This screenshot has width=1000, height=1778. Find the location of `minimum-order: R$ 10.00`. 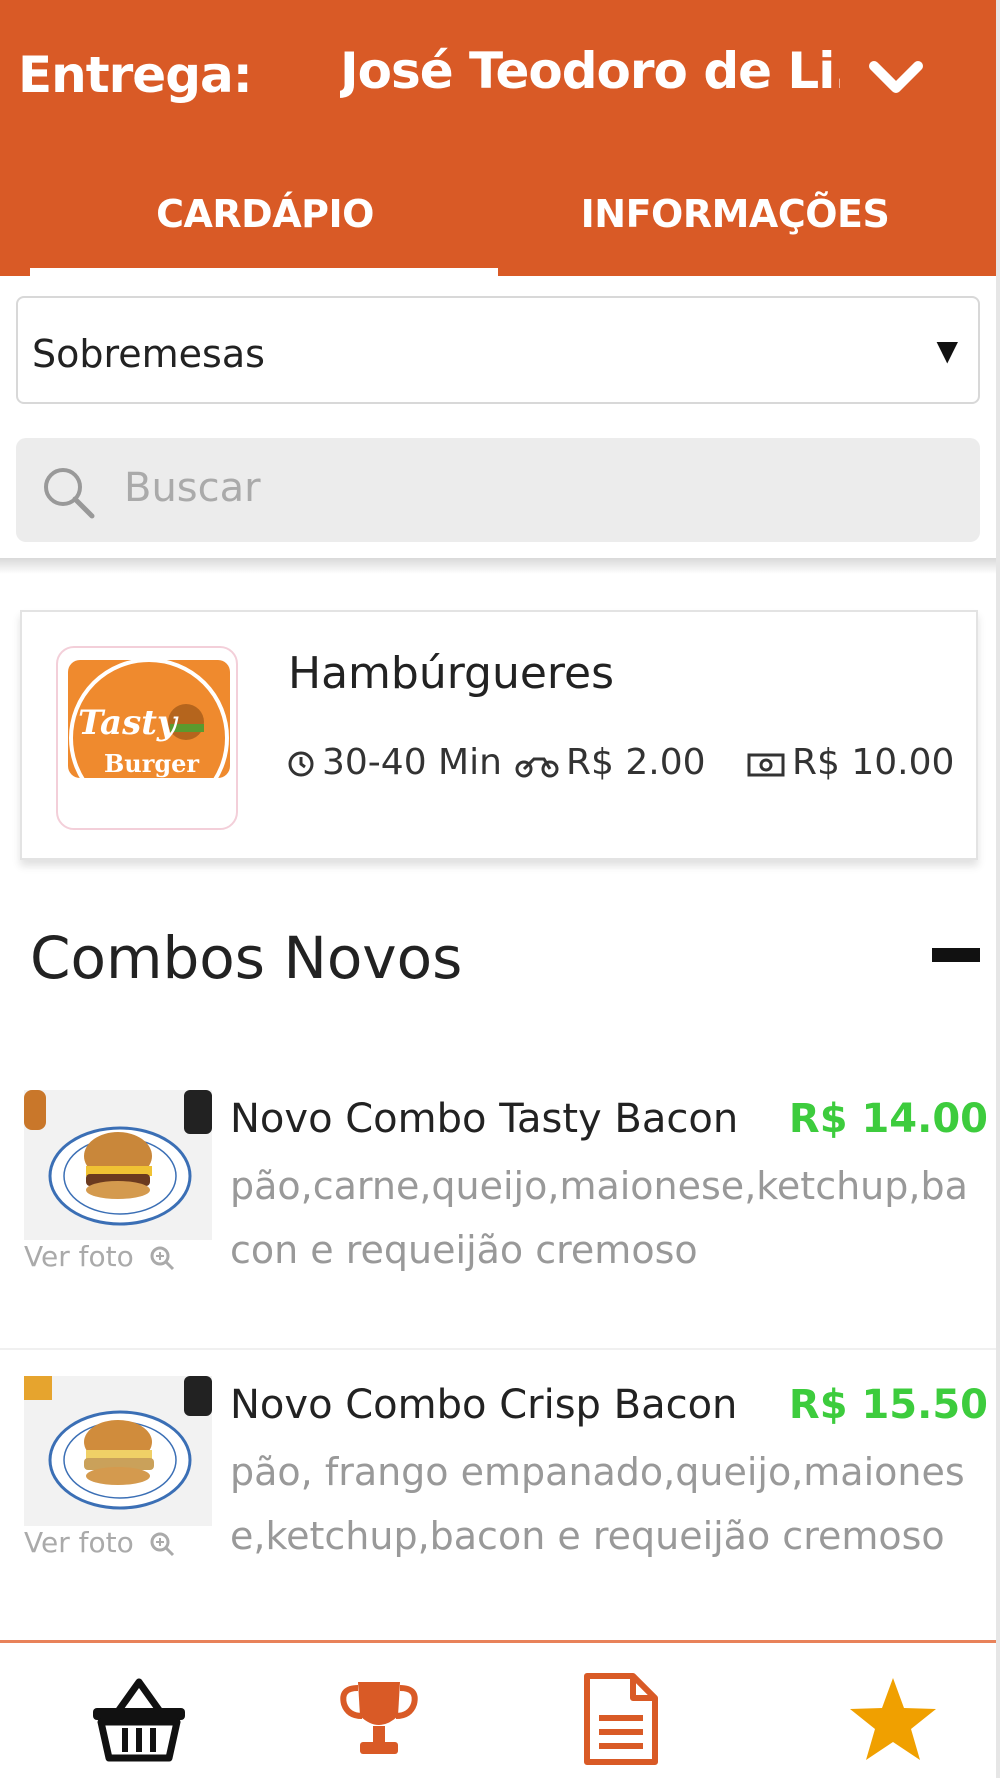

minimum-order: R$ 10.00 is located at coordinates (850, 762).